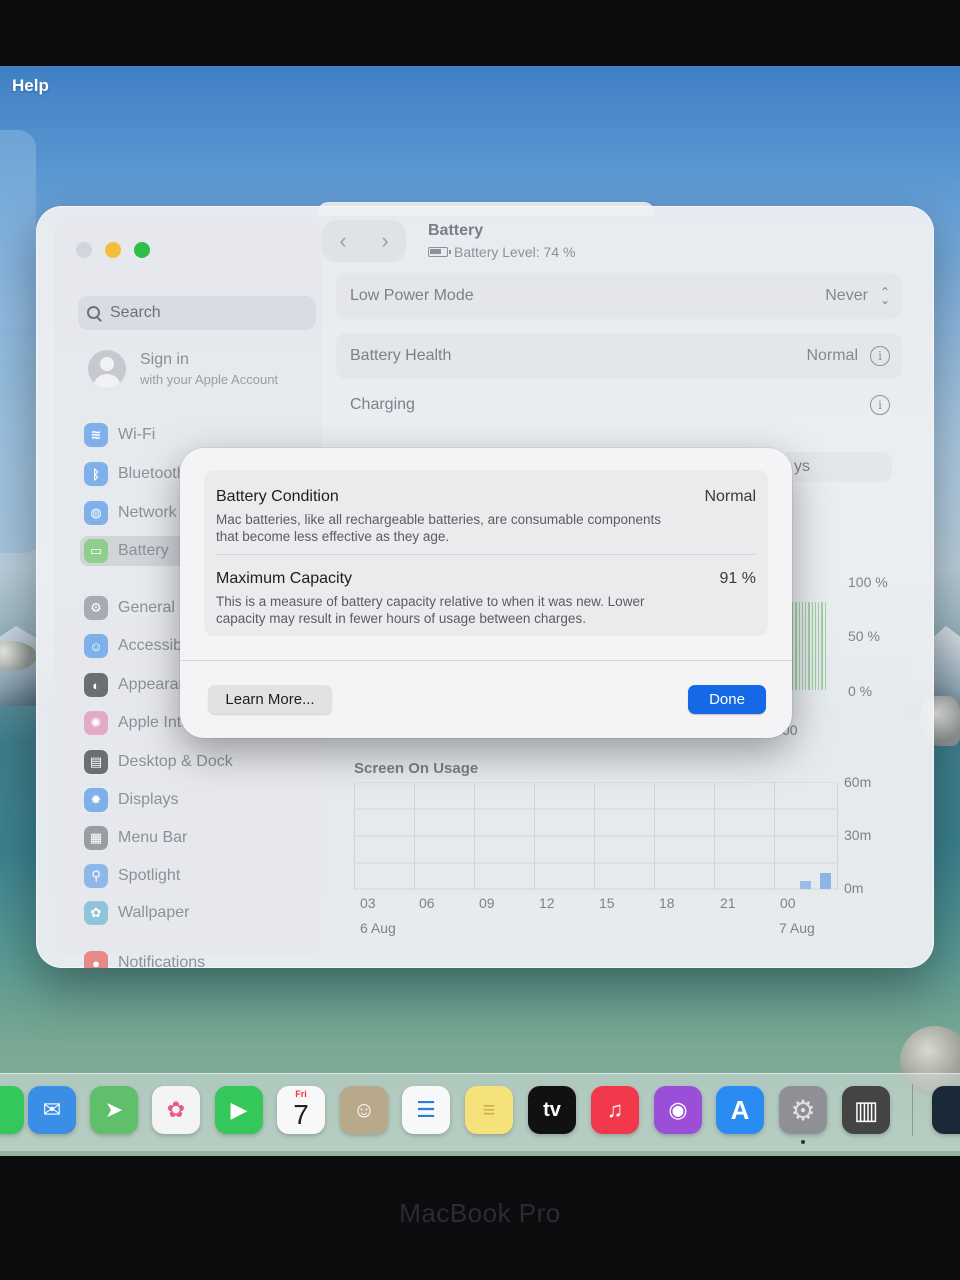 The image size is (960, 1280). Describe the element at coordinates (146, 607) in the screenshot. I see `sidebar-item-label: General` at that location.